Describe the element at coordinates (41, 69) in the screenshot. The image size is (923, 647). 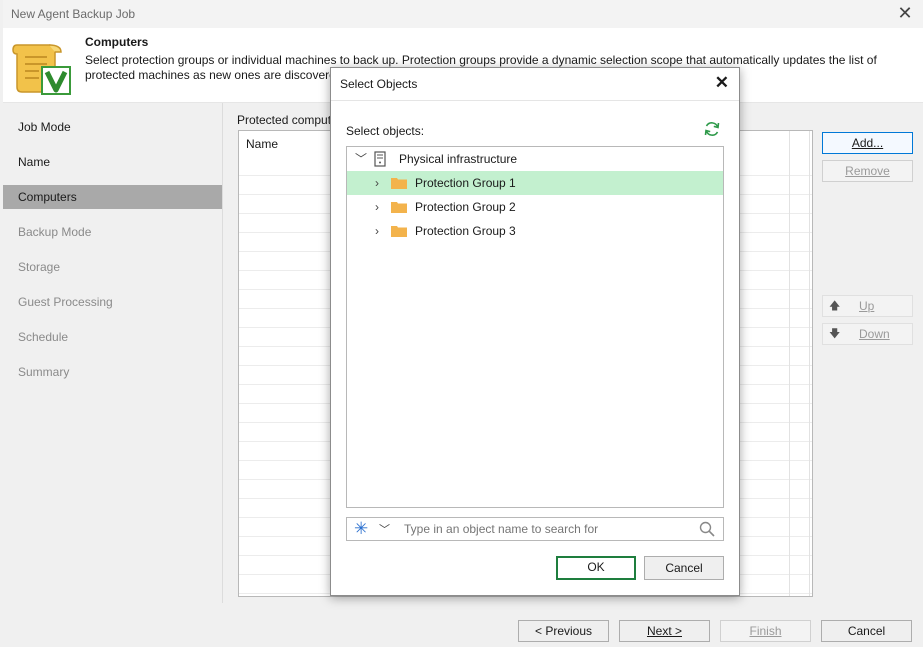
I see `veeam-scroll-logo-icon` at that location.